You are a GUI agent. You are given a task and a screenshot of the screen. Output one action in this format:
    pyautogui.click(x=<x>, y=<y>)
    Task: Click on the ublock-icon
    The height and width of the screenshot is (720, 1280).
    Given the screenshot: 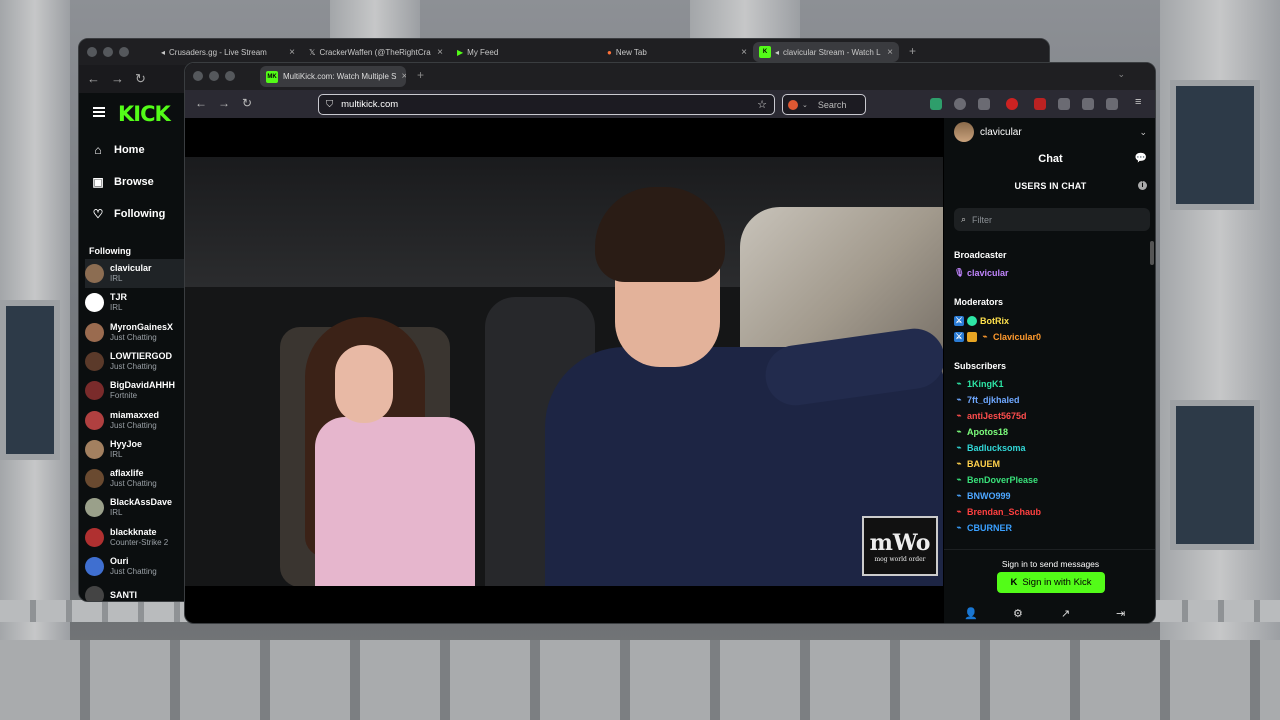 What is the action you would take?
    pyautogui.click(x=1040, y=104)
    